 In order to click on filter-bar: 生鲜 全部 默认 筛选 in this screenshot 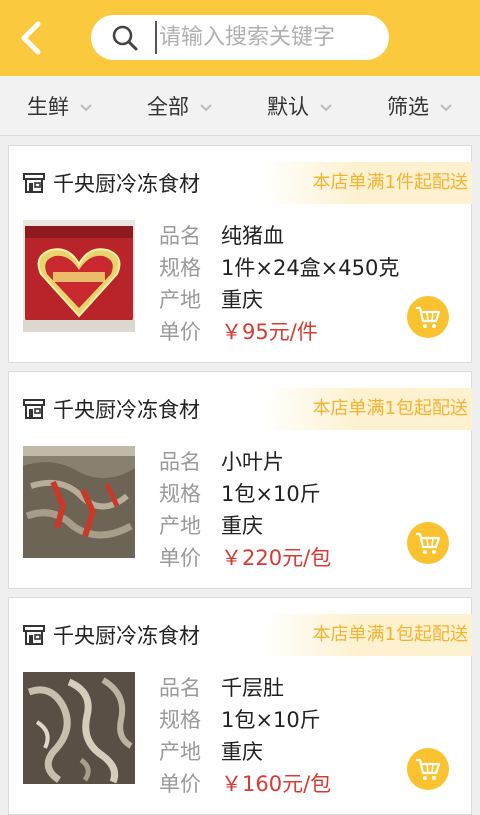, I will do `click(240, 106)`.